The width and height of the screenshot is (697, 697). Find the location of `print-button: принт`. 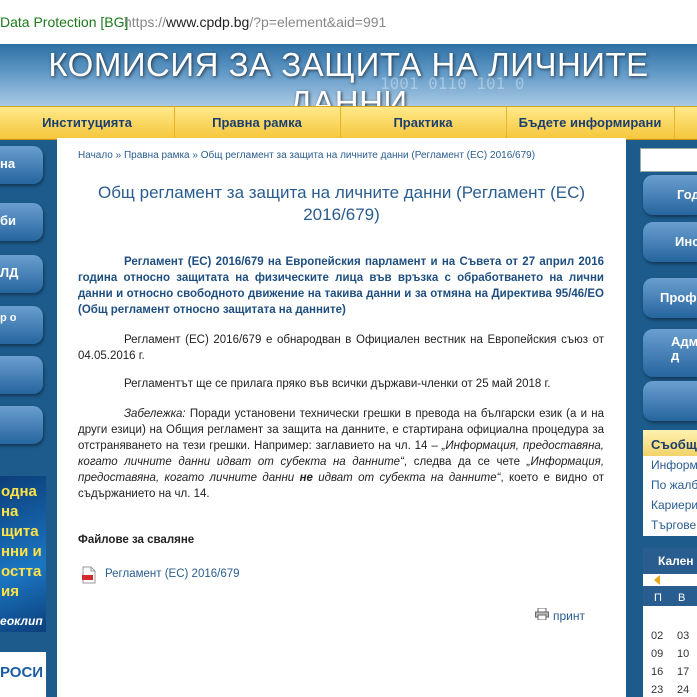

print-button: принт is located at coordinates (560, 615).